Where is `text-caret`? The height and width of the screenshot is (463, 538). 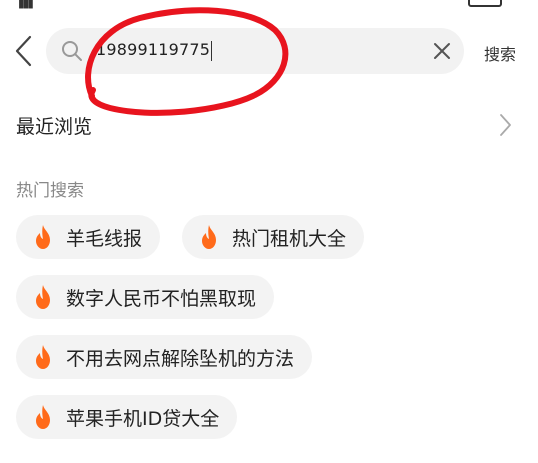
text-caret is located at coordinates (212, 50).